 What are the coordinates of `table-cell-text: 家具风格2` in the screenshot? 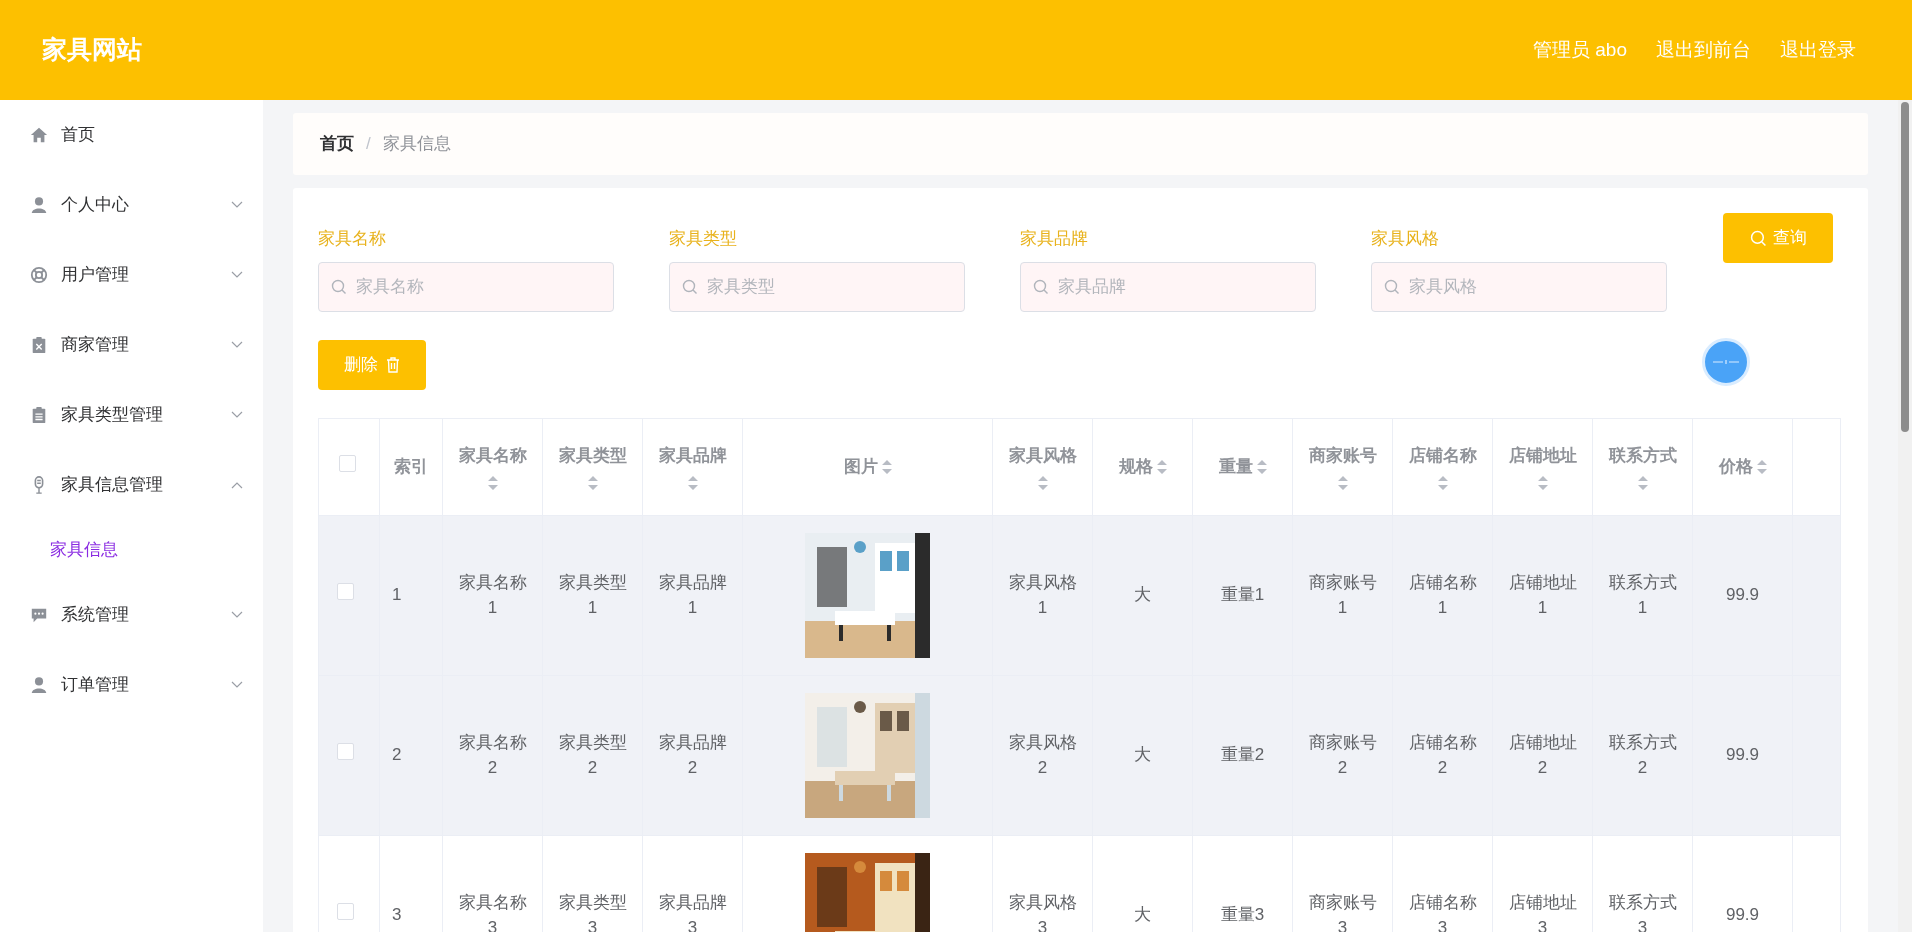 It's located at (1042, 755).